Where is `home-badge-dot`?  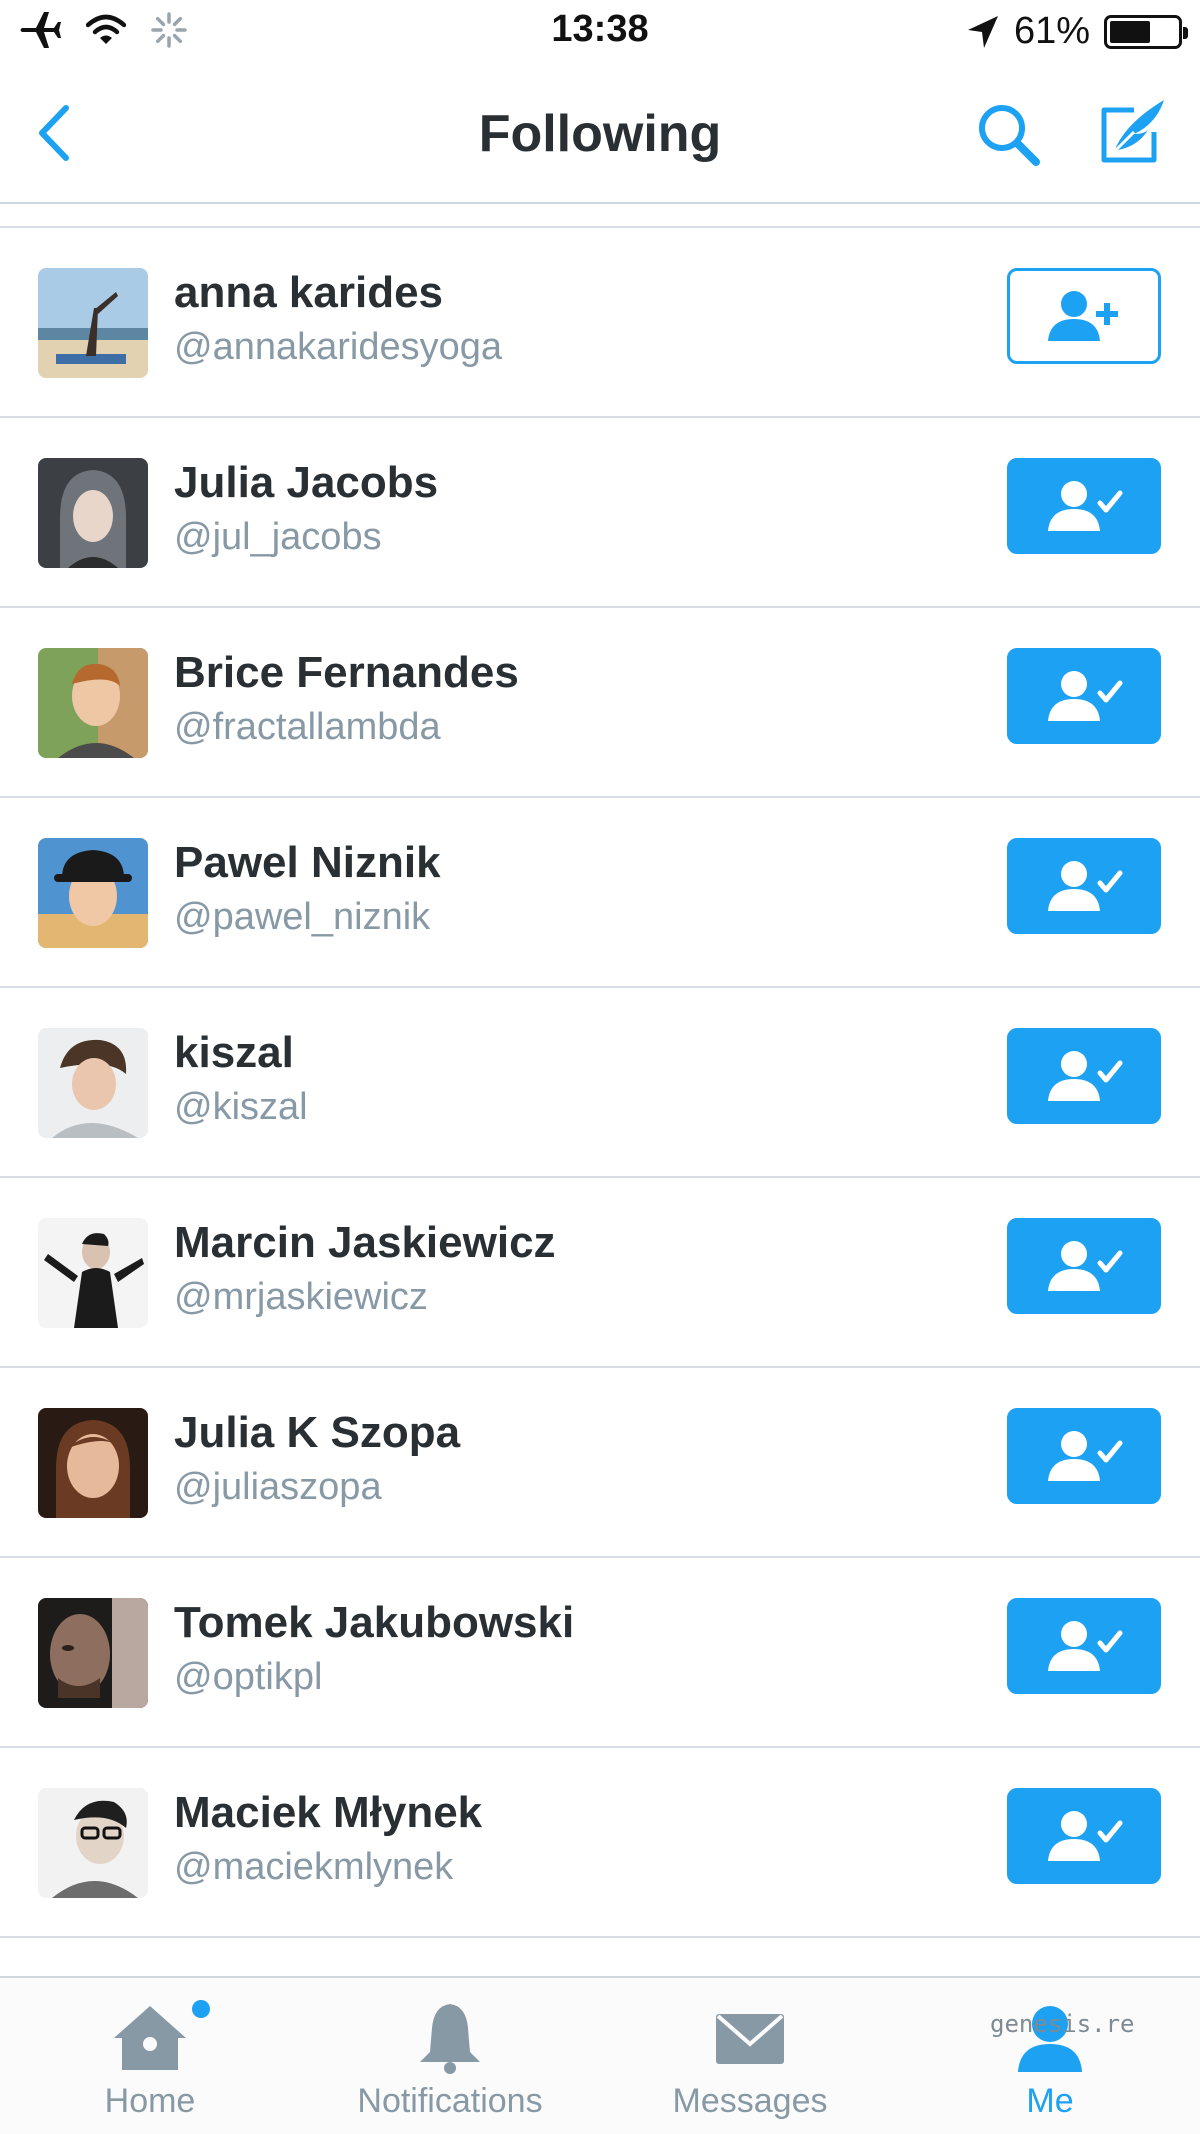 home-badge-dot is located at coordinates (201, 2009).